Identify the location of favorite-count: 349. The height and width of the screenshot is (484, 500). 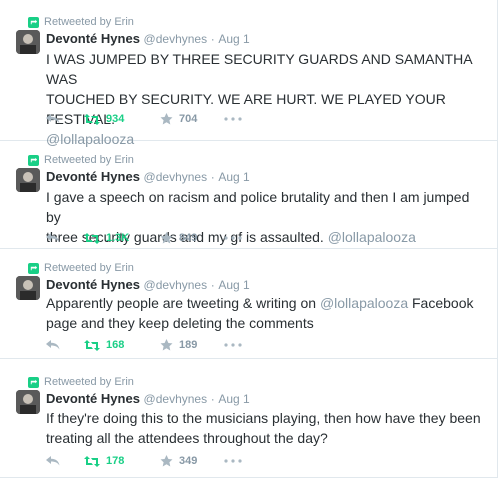
(188, 461).